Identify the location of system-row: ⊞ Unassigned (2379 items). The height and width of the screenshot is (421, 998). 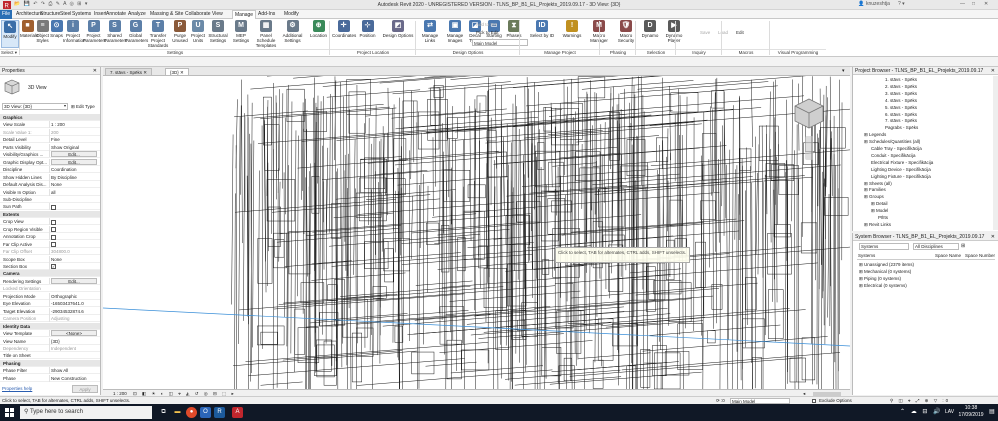
(886, 264).